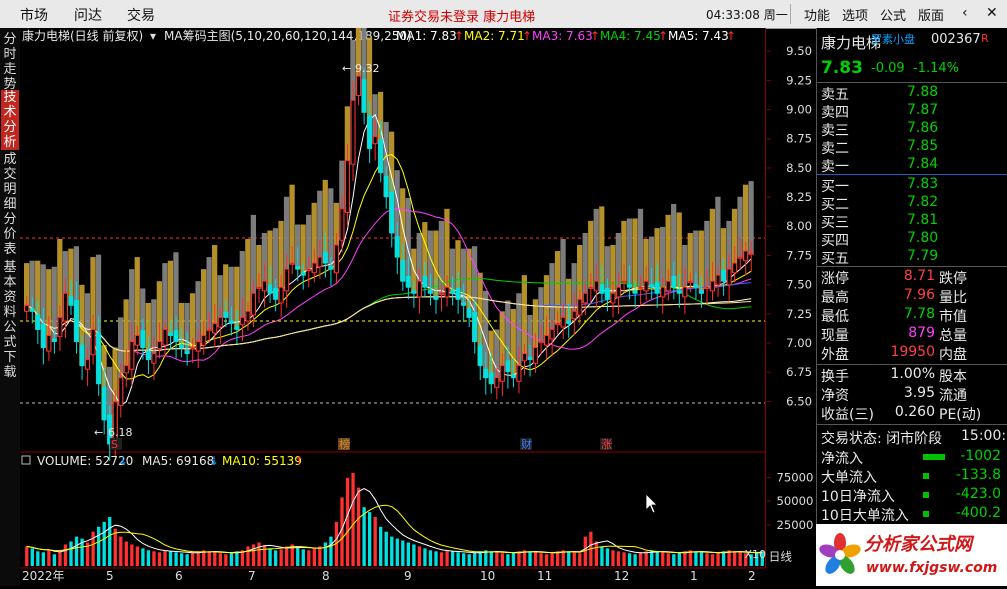 The height and width of the screenshot is (589, 1007). What do you see at coordinates (487, 576) in the screenshot?
I see `x-tick-label: 10` at bounding box center [487, 576].